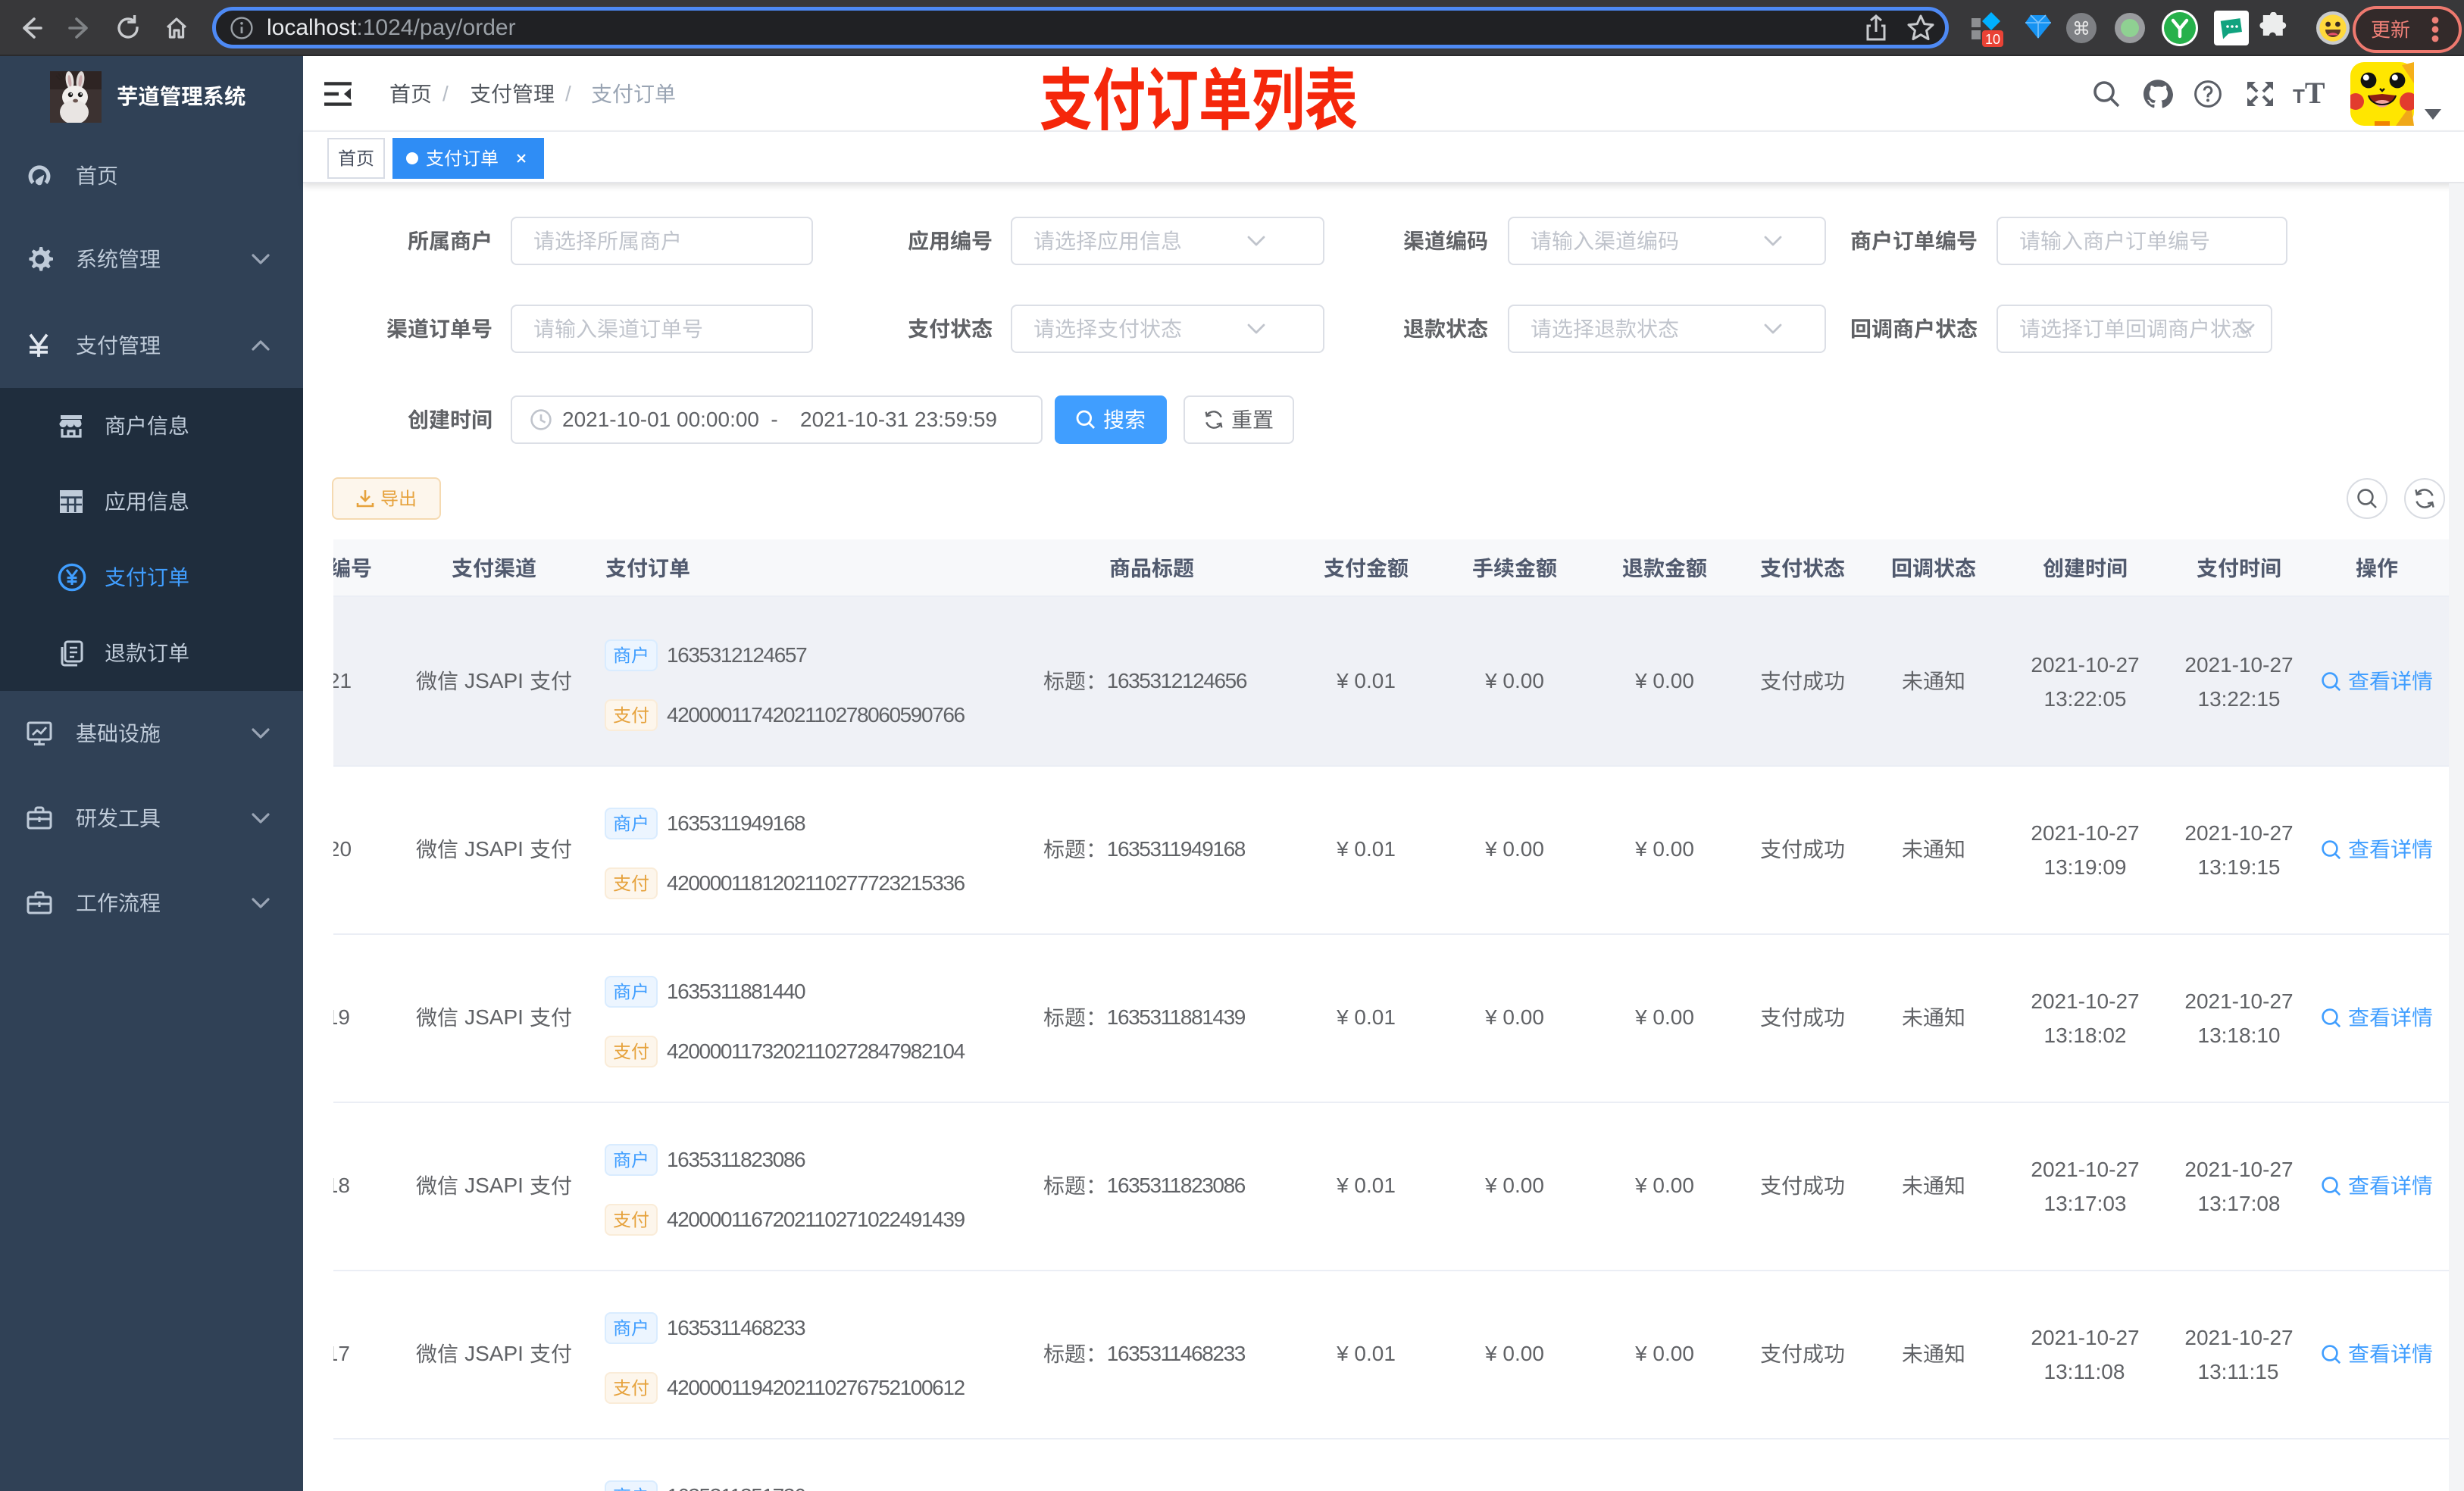 This screenshot has height=1491, width=2464. I want to click on svg-text: 10, so click(1992, 39).